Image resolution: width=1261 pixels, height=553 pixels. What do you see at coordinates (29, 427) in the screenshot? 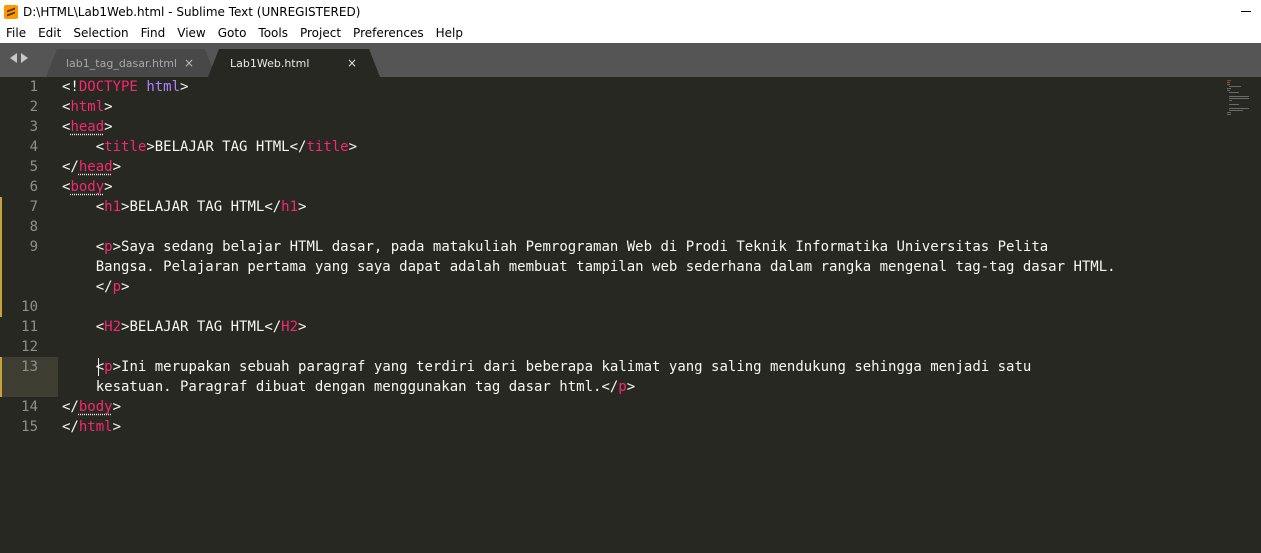
I see `line-number: 15` at bounding box center [29, 427].